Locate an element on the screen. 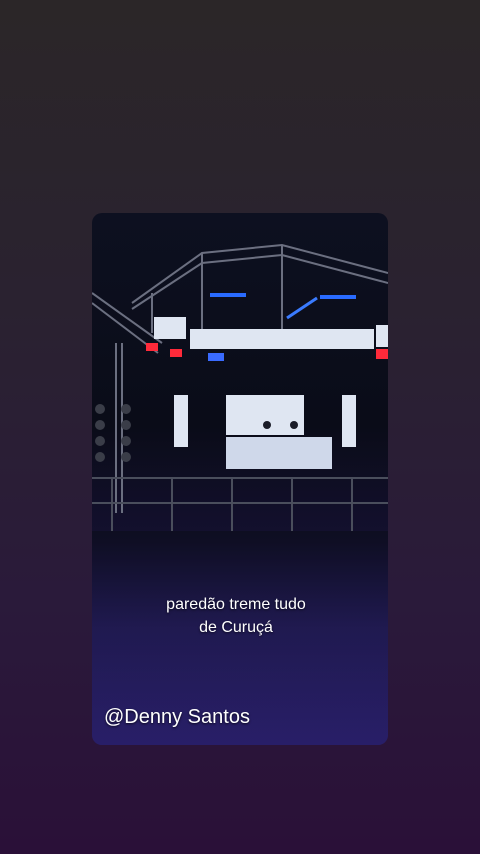 The image size is (480, 854). stage-barrier is located at coordinates (240, 504).